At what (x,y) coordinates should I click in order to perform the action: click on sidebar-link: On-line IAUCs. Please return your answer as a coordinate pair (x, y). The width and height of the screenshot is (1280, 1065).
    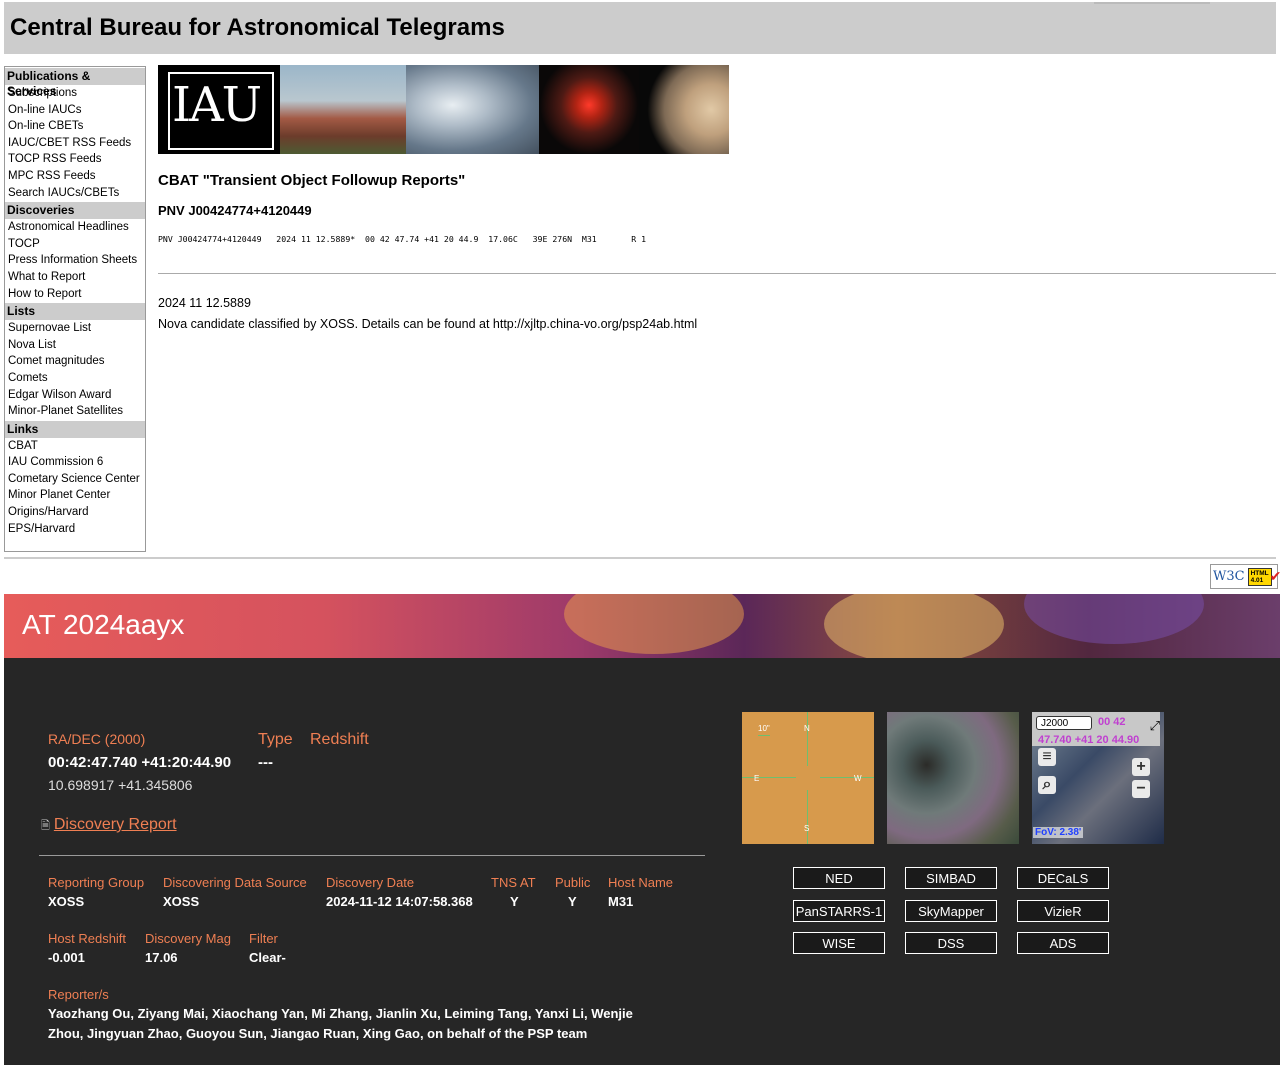
    Looking at the image, I should click on (75, 110).